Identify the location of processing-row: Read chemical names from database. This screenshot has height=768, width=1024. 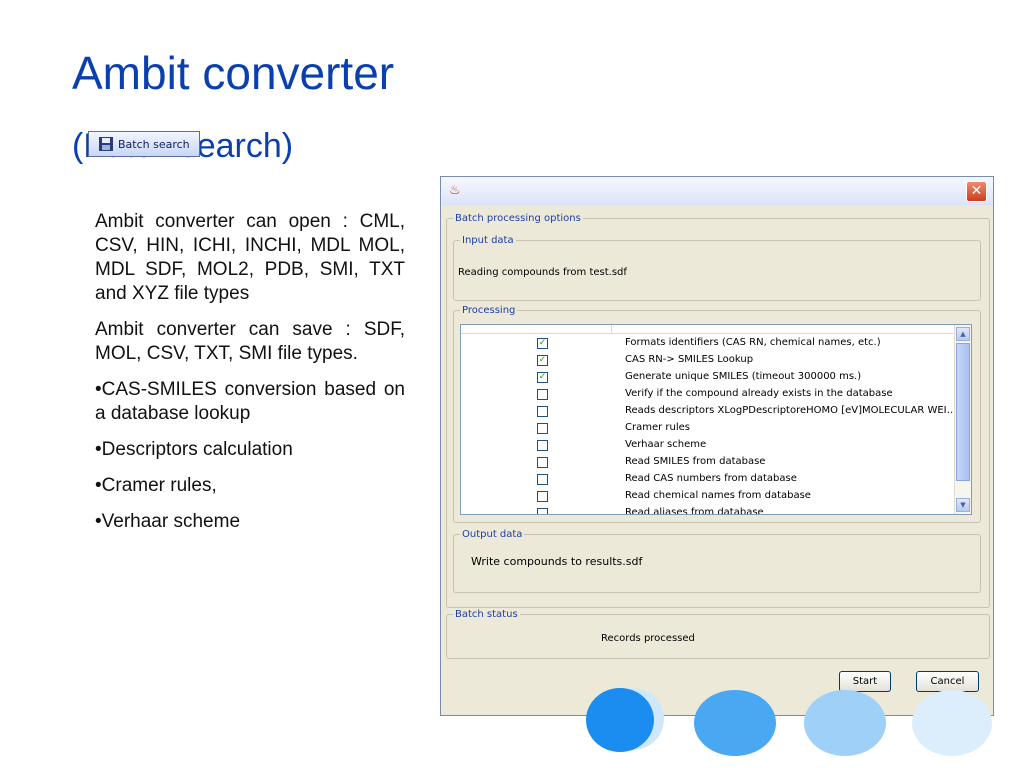
(708, 497).